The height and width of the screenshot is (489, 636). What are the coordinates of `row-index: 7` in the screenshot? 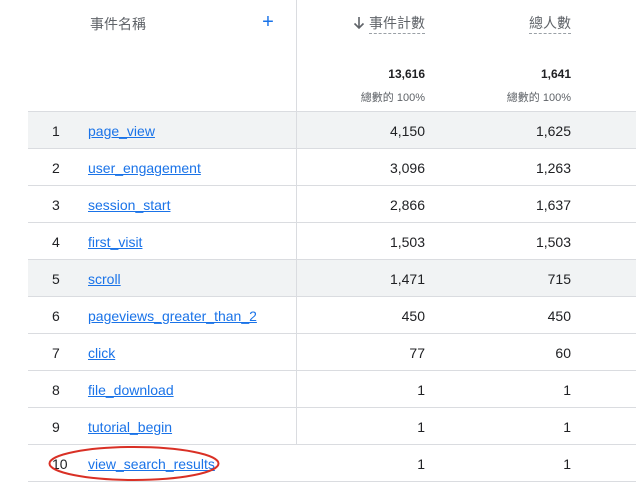 It's located at (56, 353).